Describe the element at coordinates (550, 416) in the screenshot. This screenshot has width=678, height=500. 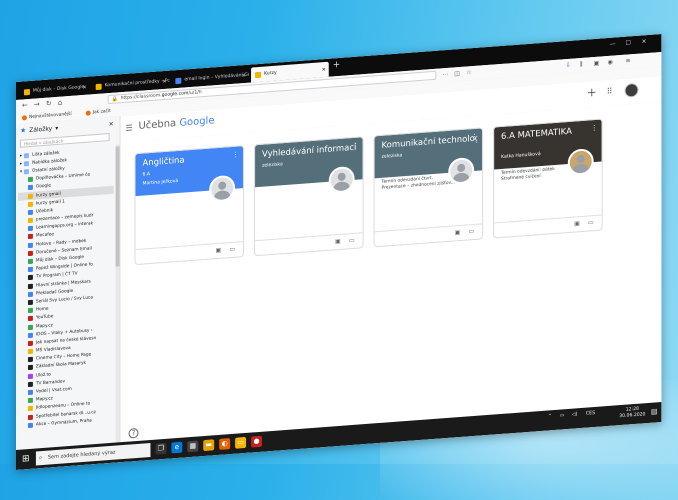
I see `tray-chevron-icon: ⌃` at that location.